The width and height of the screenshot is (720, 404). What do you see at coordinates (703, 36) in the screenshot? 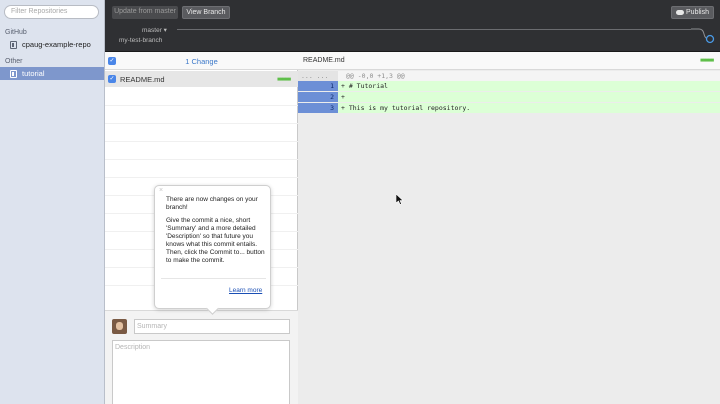
I see `branch-graph` at bounding box center [703, 36].